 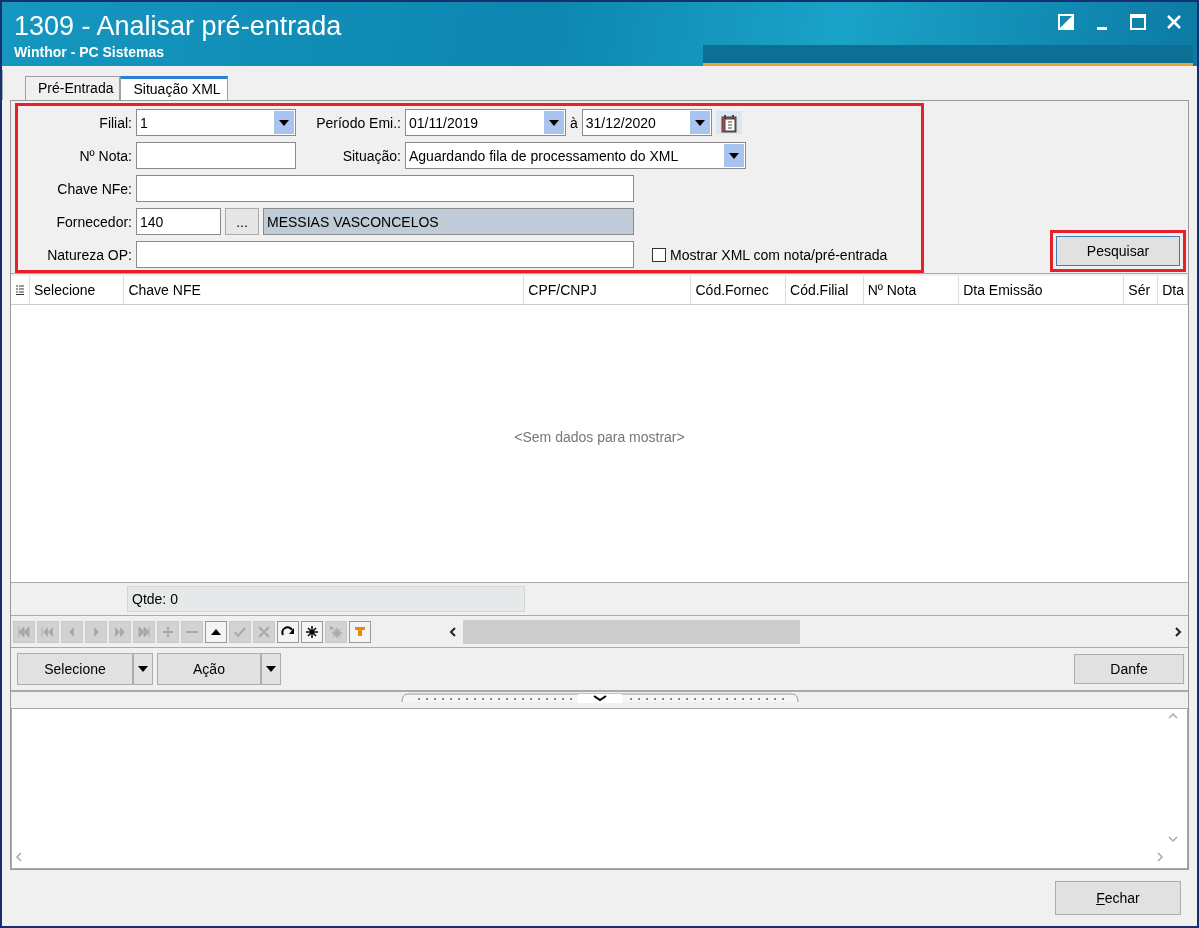 What do you see at coordinates (444, 122) in the screenshot?
I see `combo-value: 01/11/2019` at bounding box center [444, 122].